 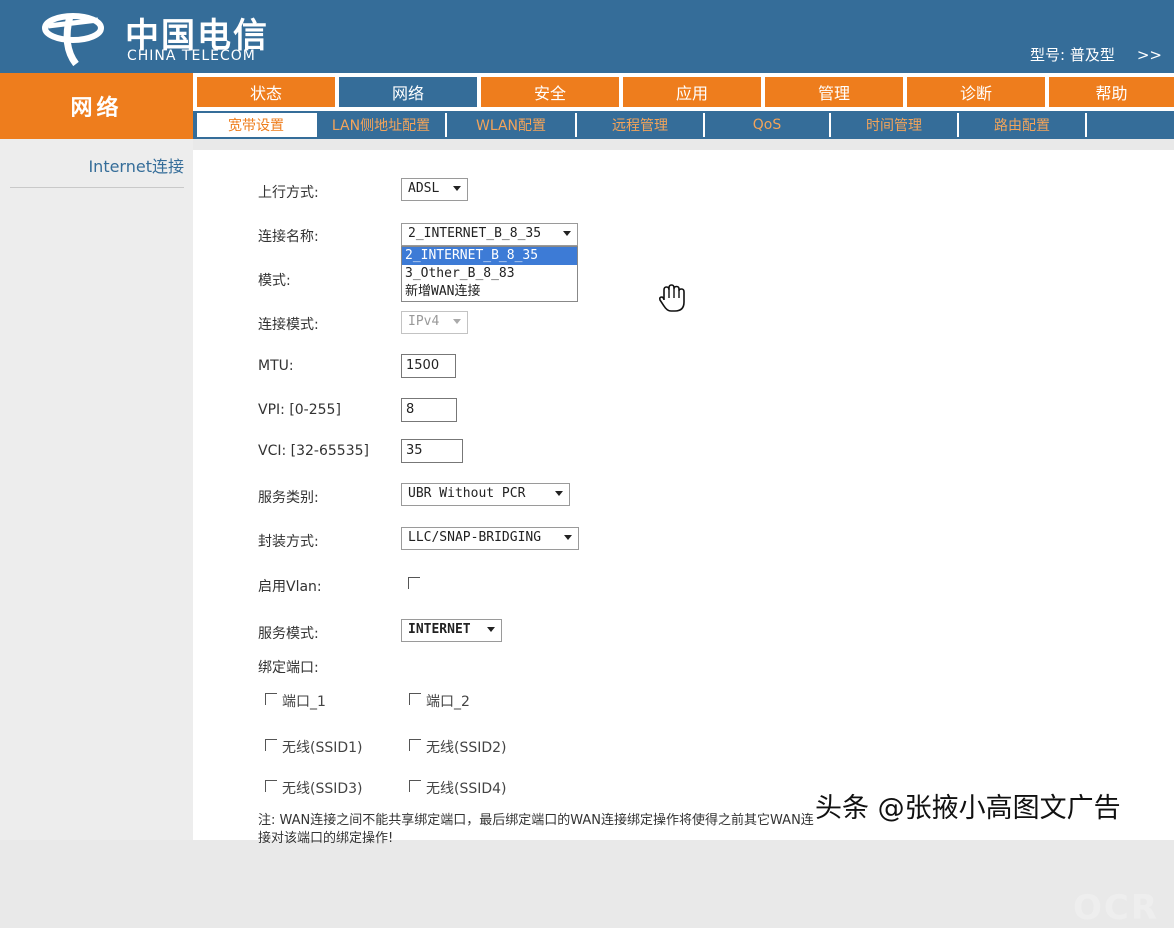 I want to click on conn-name-option: 新增WAN连接, so click(x=489, y=292).